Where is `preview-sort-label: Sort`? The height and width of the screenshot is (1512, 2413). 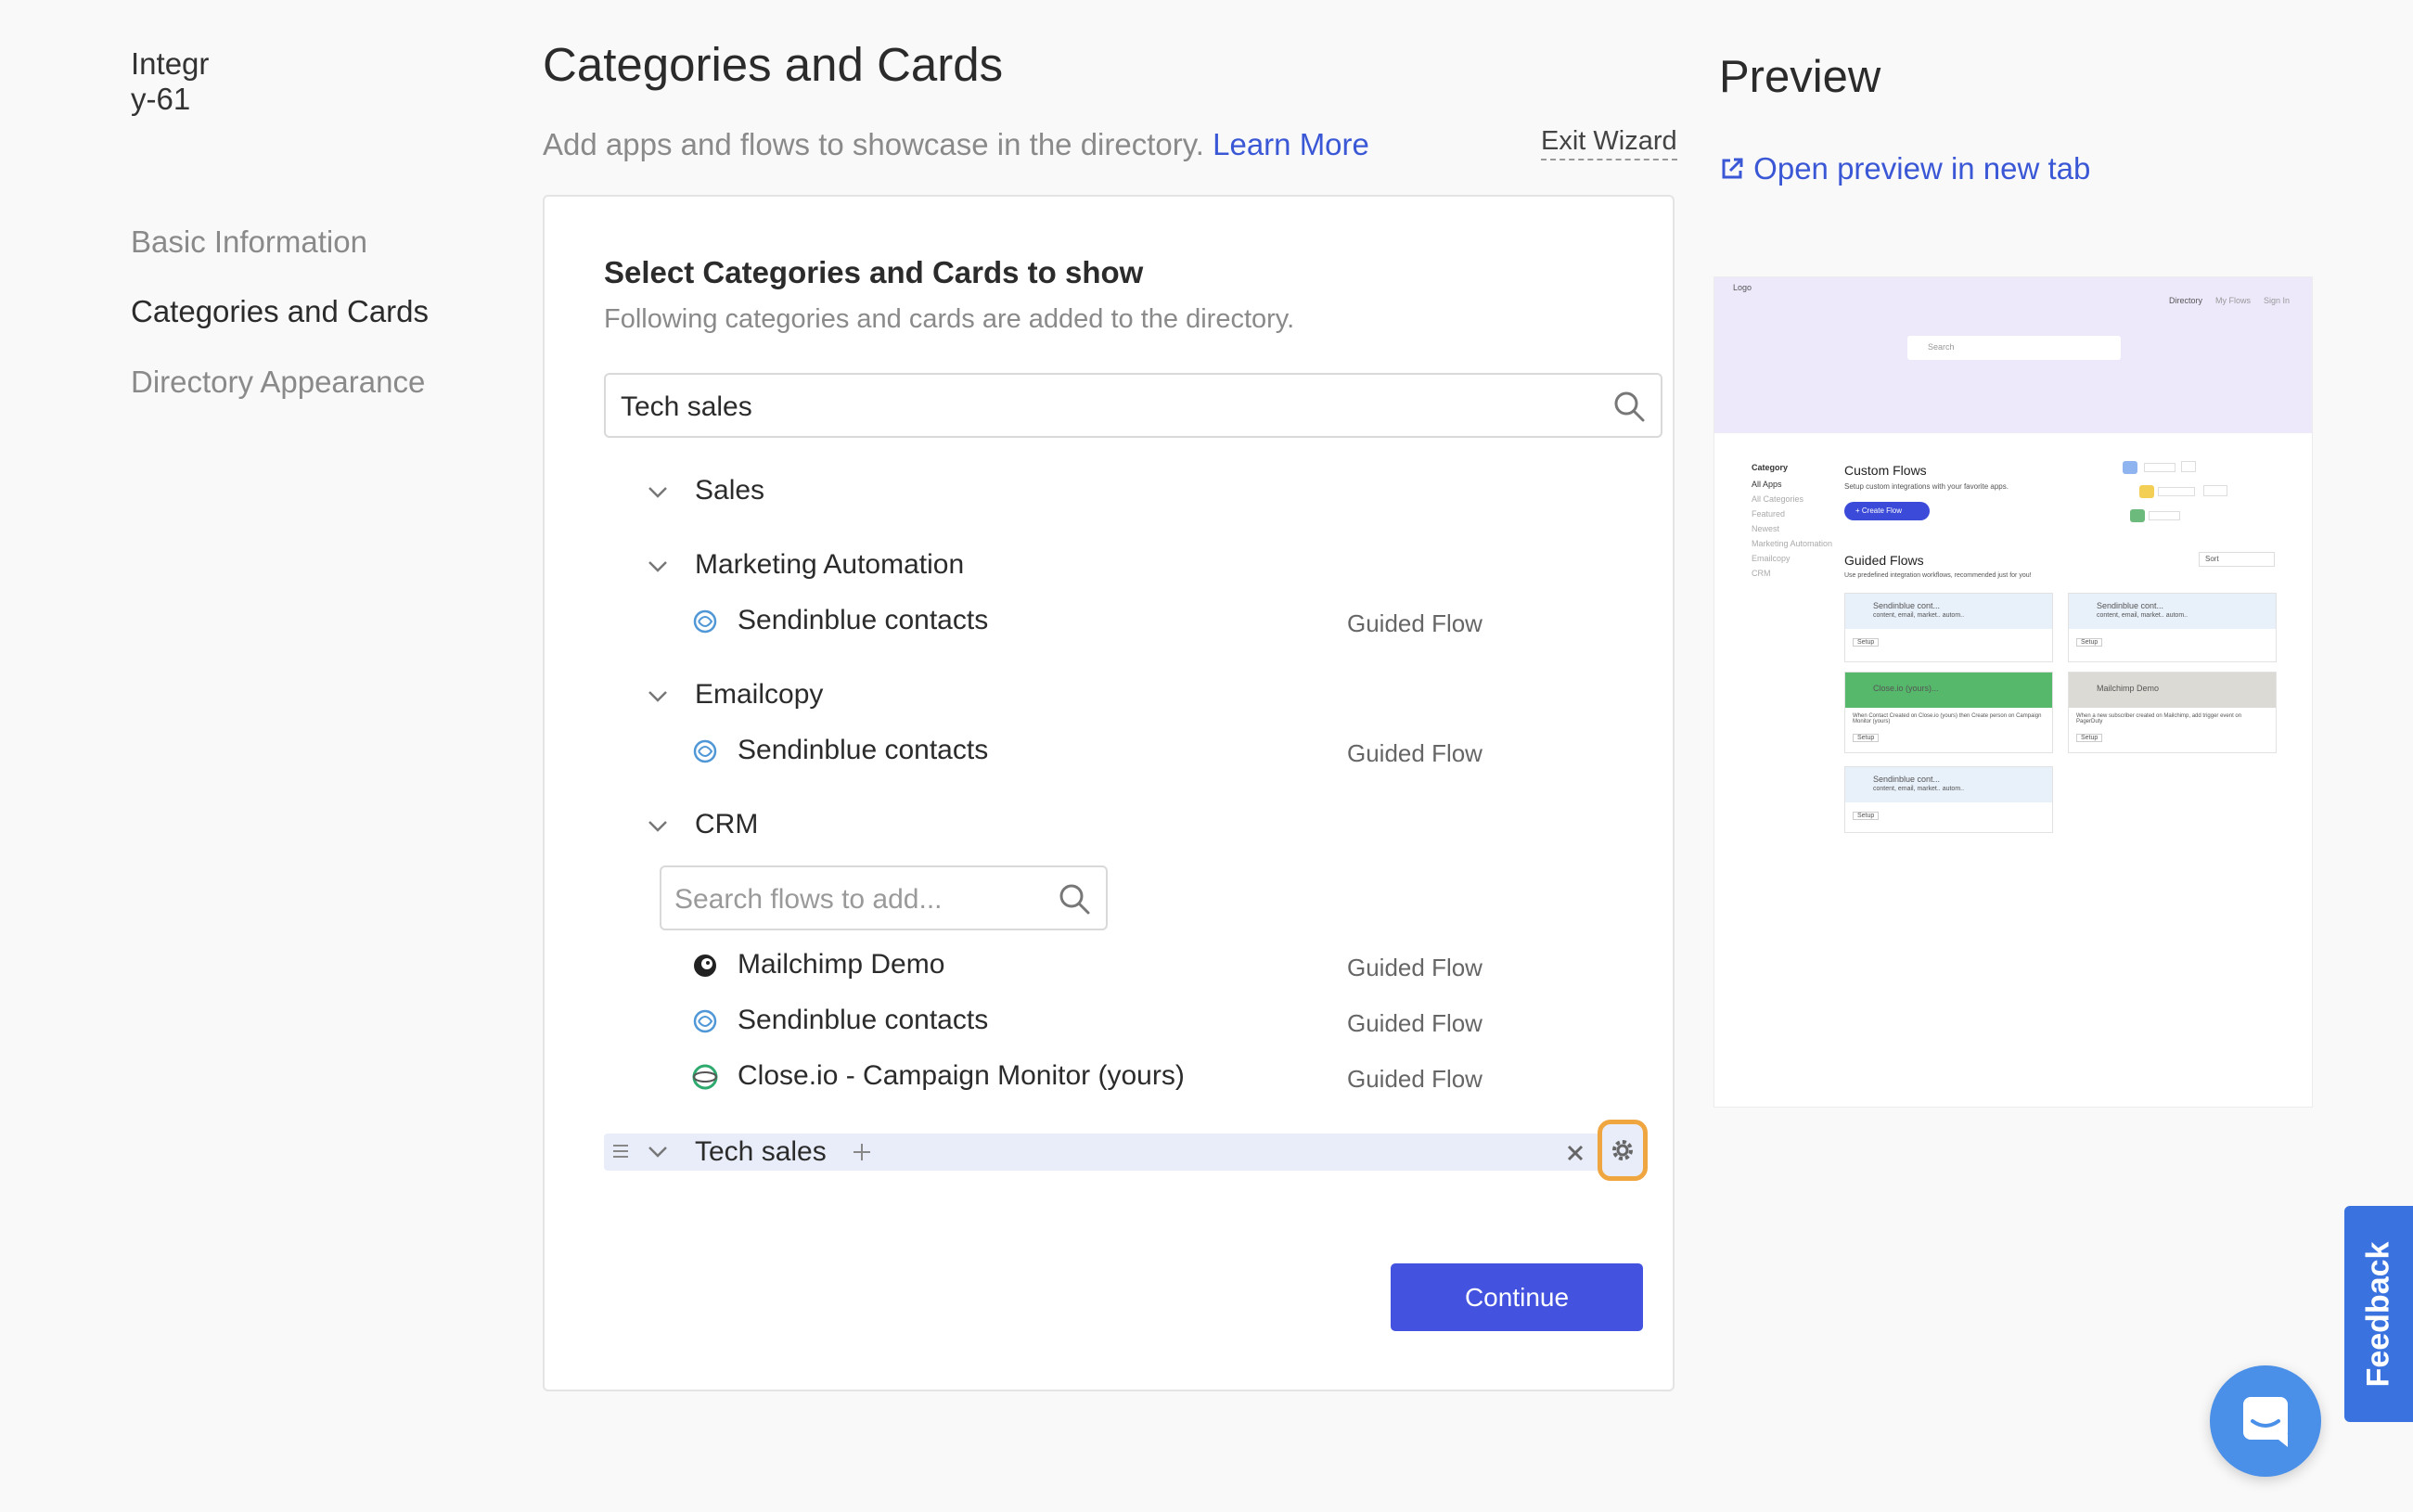 preview-sort-label: Sort is located at coordinates (2212, 559).